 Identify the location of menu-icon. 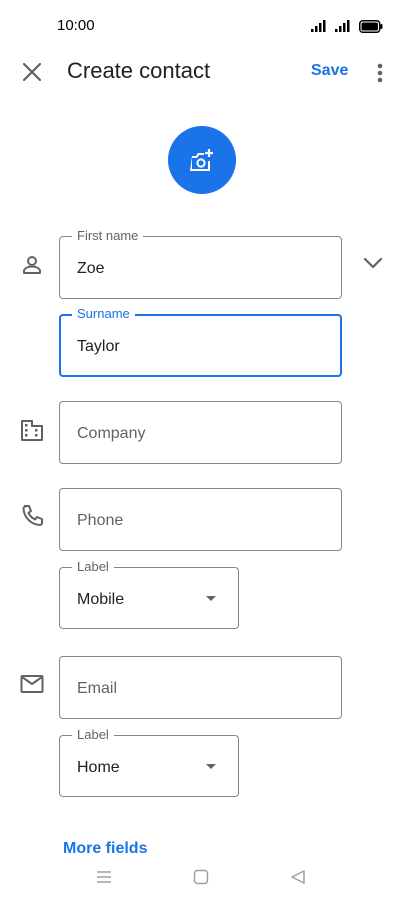
(104, 877).